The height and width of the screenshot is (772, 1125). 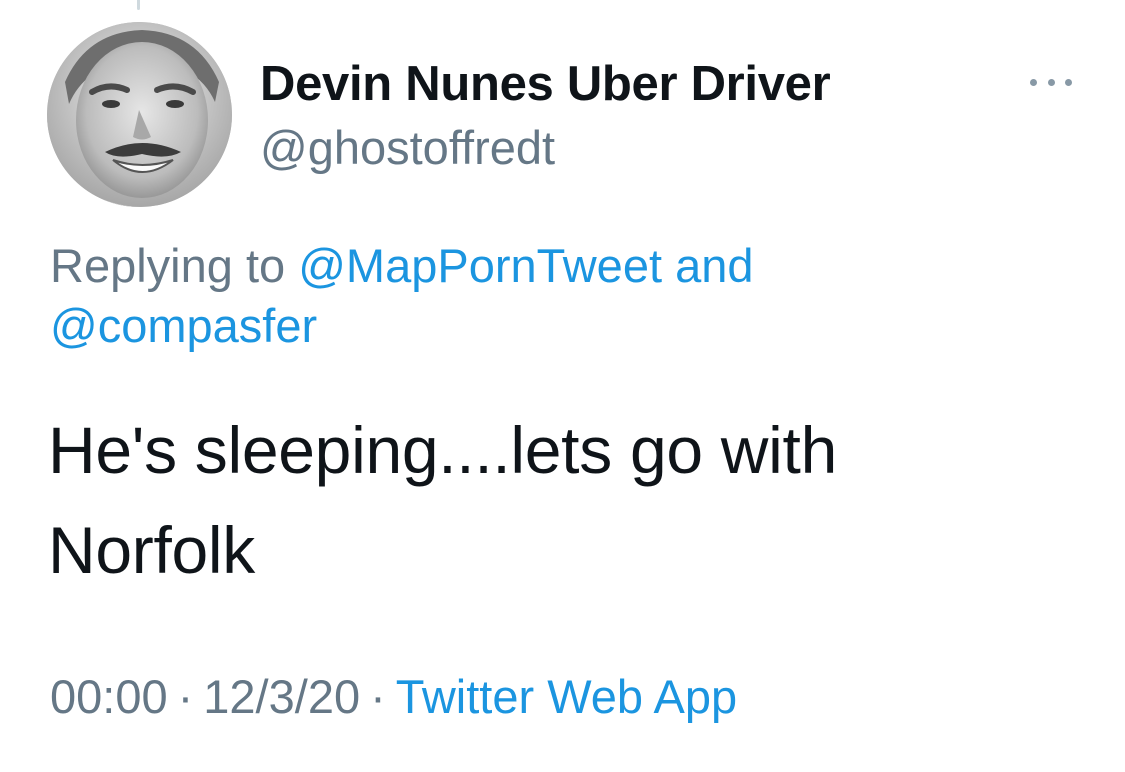 I want to click on profile-photo-icon, so click(x=139, y=114).